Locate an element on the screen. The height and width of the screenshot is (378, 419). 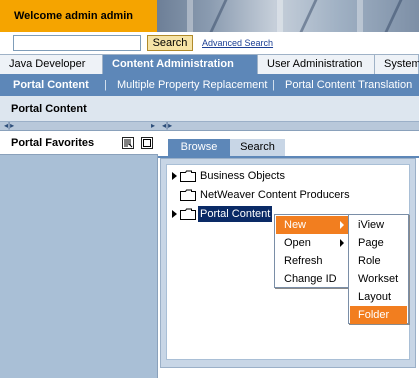
submenu-item-workset: Workset is located at coordinates (378, 279).